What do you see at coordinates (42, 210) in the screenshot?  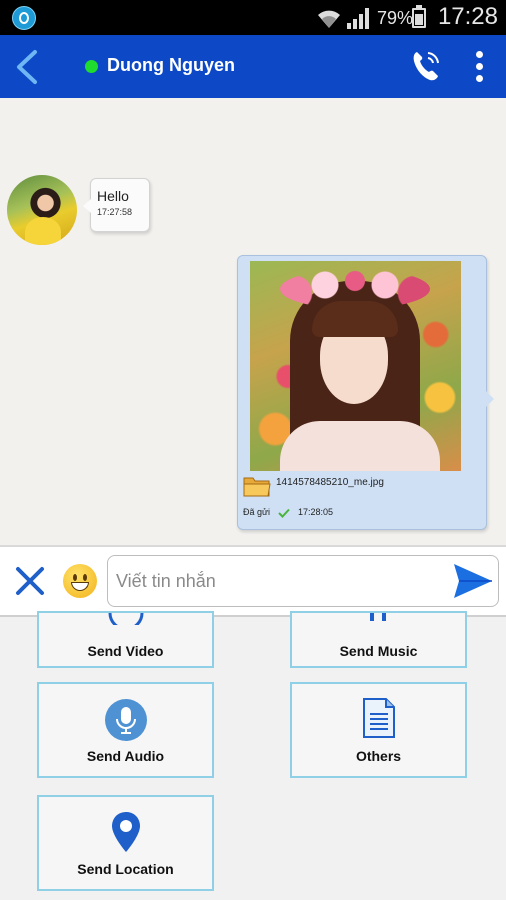 I see `contact-avatar` at bounding box center [42, 210].